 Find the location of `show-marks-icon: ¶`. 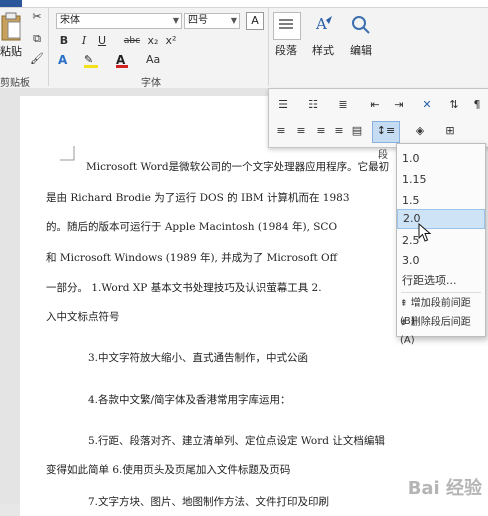

show-marks-icon: ¶ is located at coordinates (477, 105).